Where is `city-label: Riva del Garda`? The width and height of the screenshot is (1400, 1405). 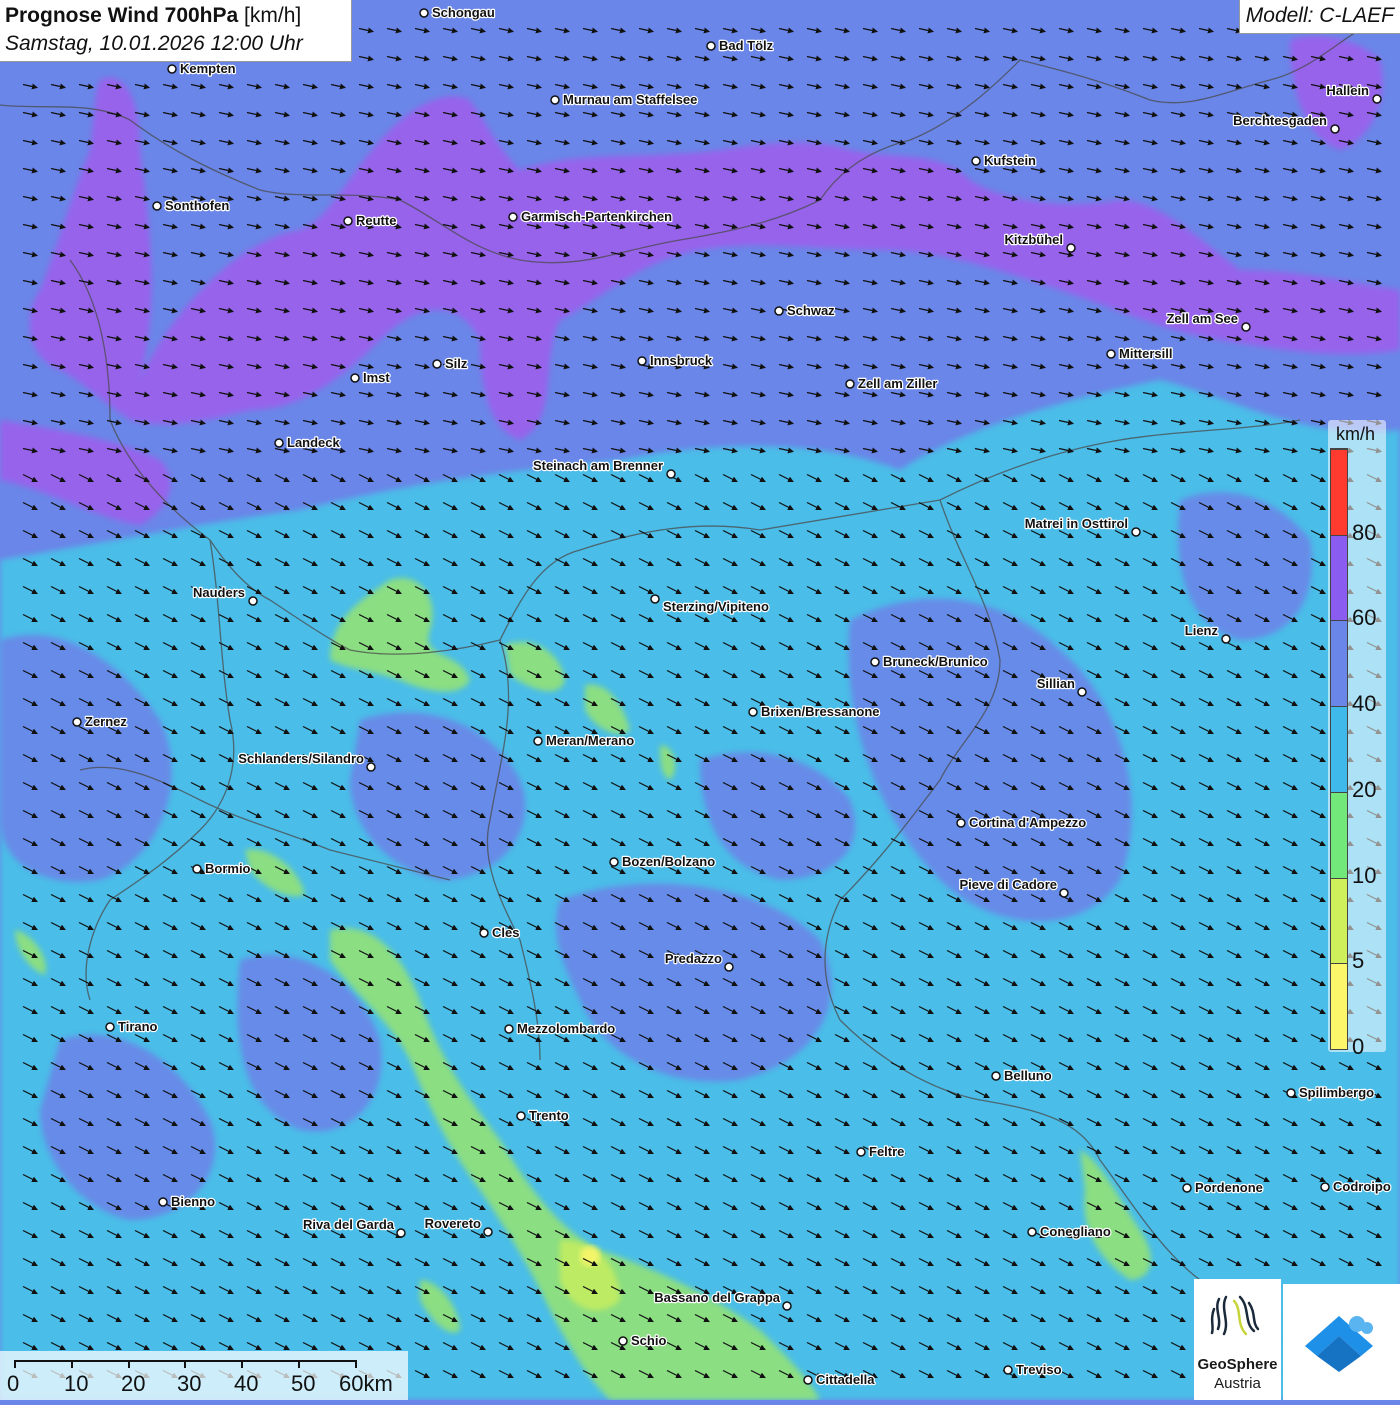
city-label: Riva del Garda is located at coordinates (349, 1224).